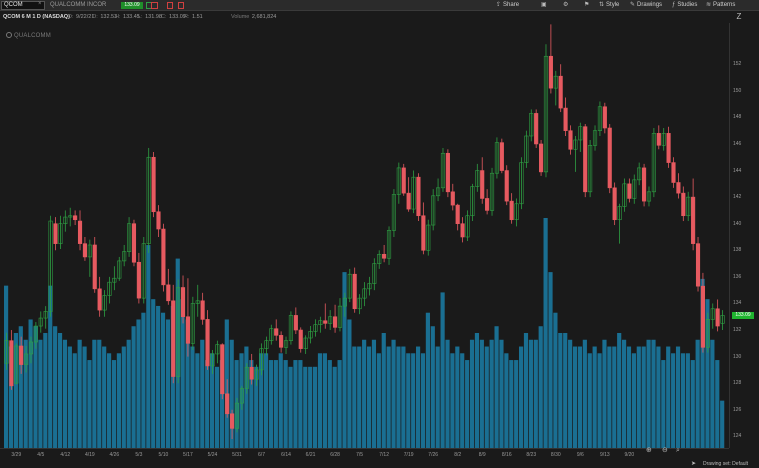  What do you see at coordinates (646, 5) in the screenshot?
I see `drawings-button: ✎ Drawings` at bounding box center [646, 5].